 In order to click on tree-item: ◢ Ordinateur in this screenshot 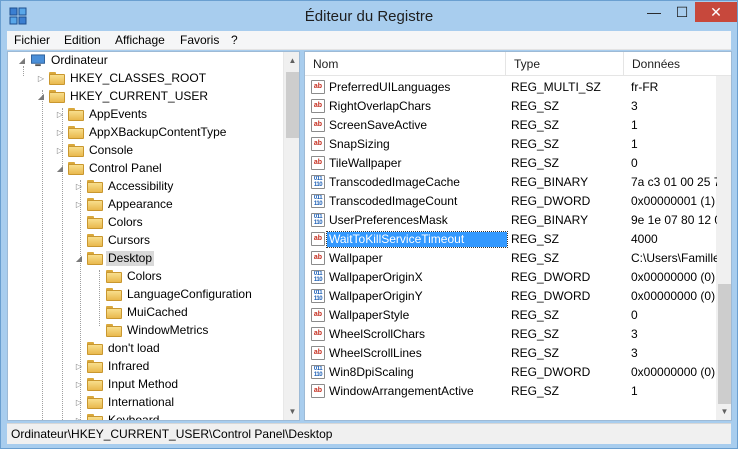, I will do `click(145, 61)`.